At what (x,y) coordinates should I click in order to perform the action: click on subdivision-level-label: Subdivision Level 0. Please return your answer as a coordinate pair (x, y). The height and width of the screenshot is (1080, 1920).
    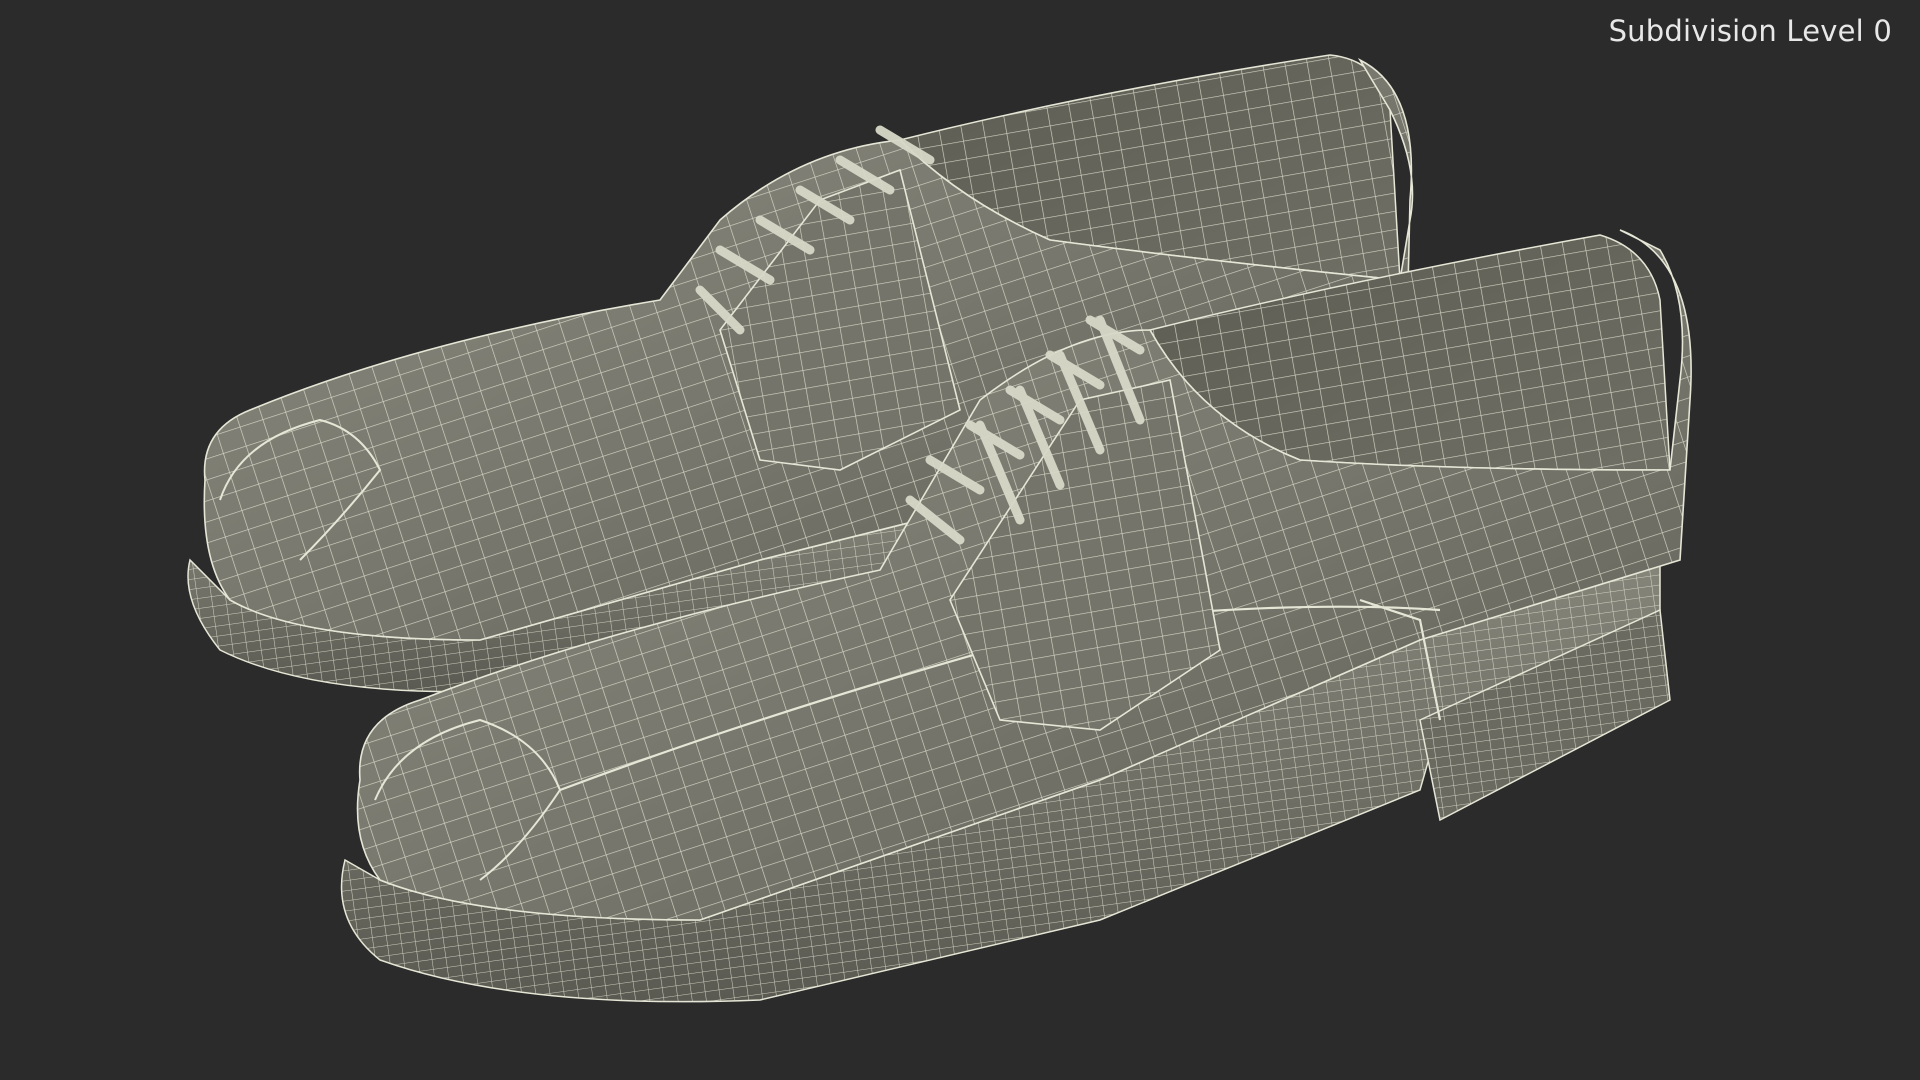
    Looking at the image, I should click on (1750, 31).